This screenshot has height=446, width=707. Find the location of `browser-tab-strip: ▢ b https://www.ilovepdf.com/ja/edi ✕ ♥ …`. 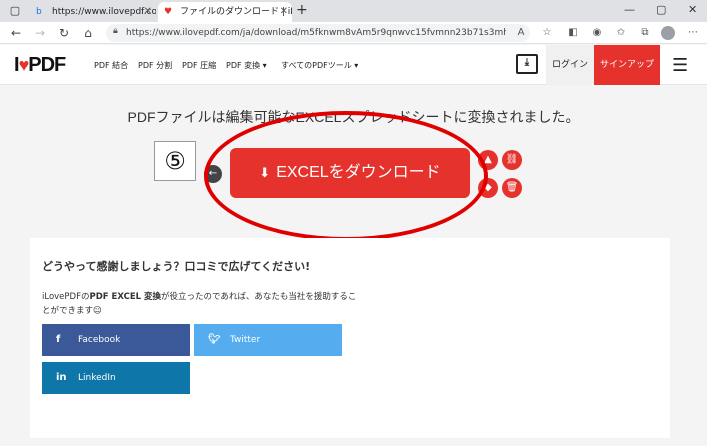

browser-tab-strip: ▢ b https://www.ilovepdf.com/ja/edi ✕ ♥ … is located at coordinates (353, 11).